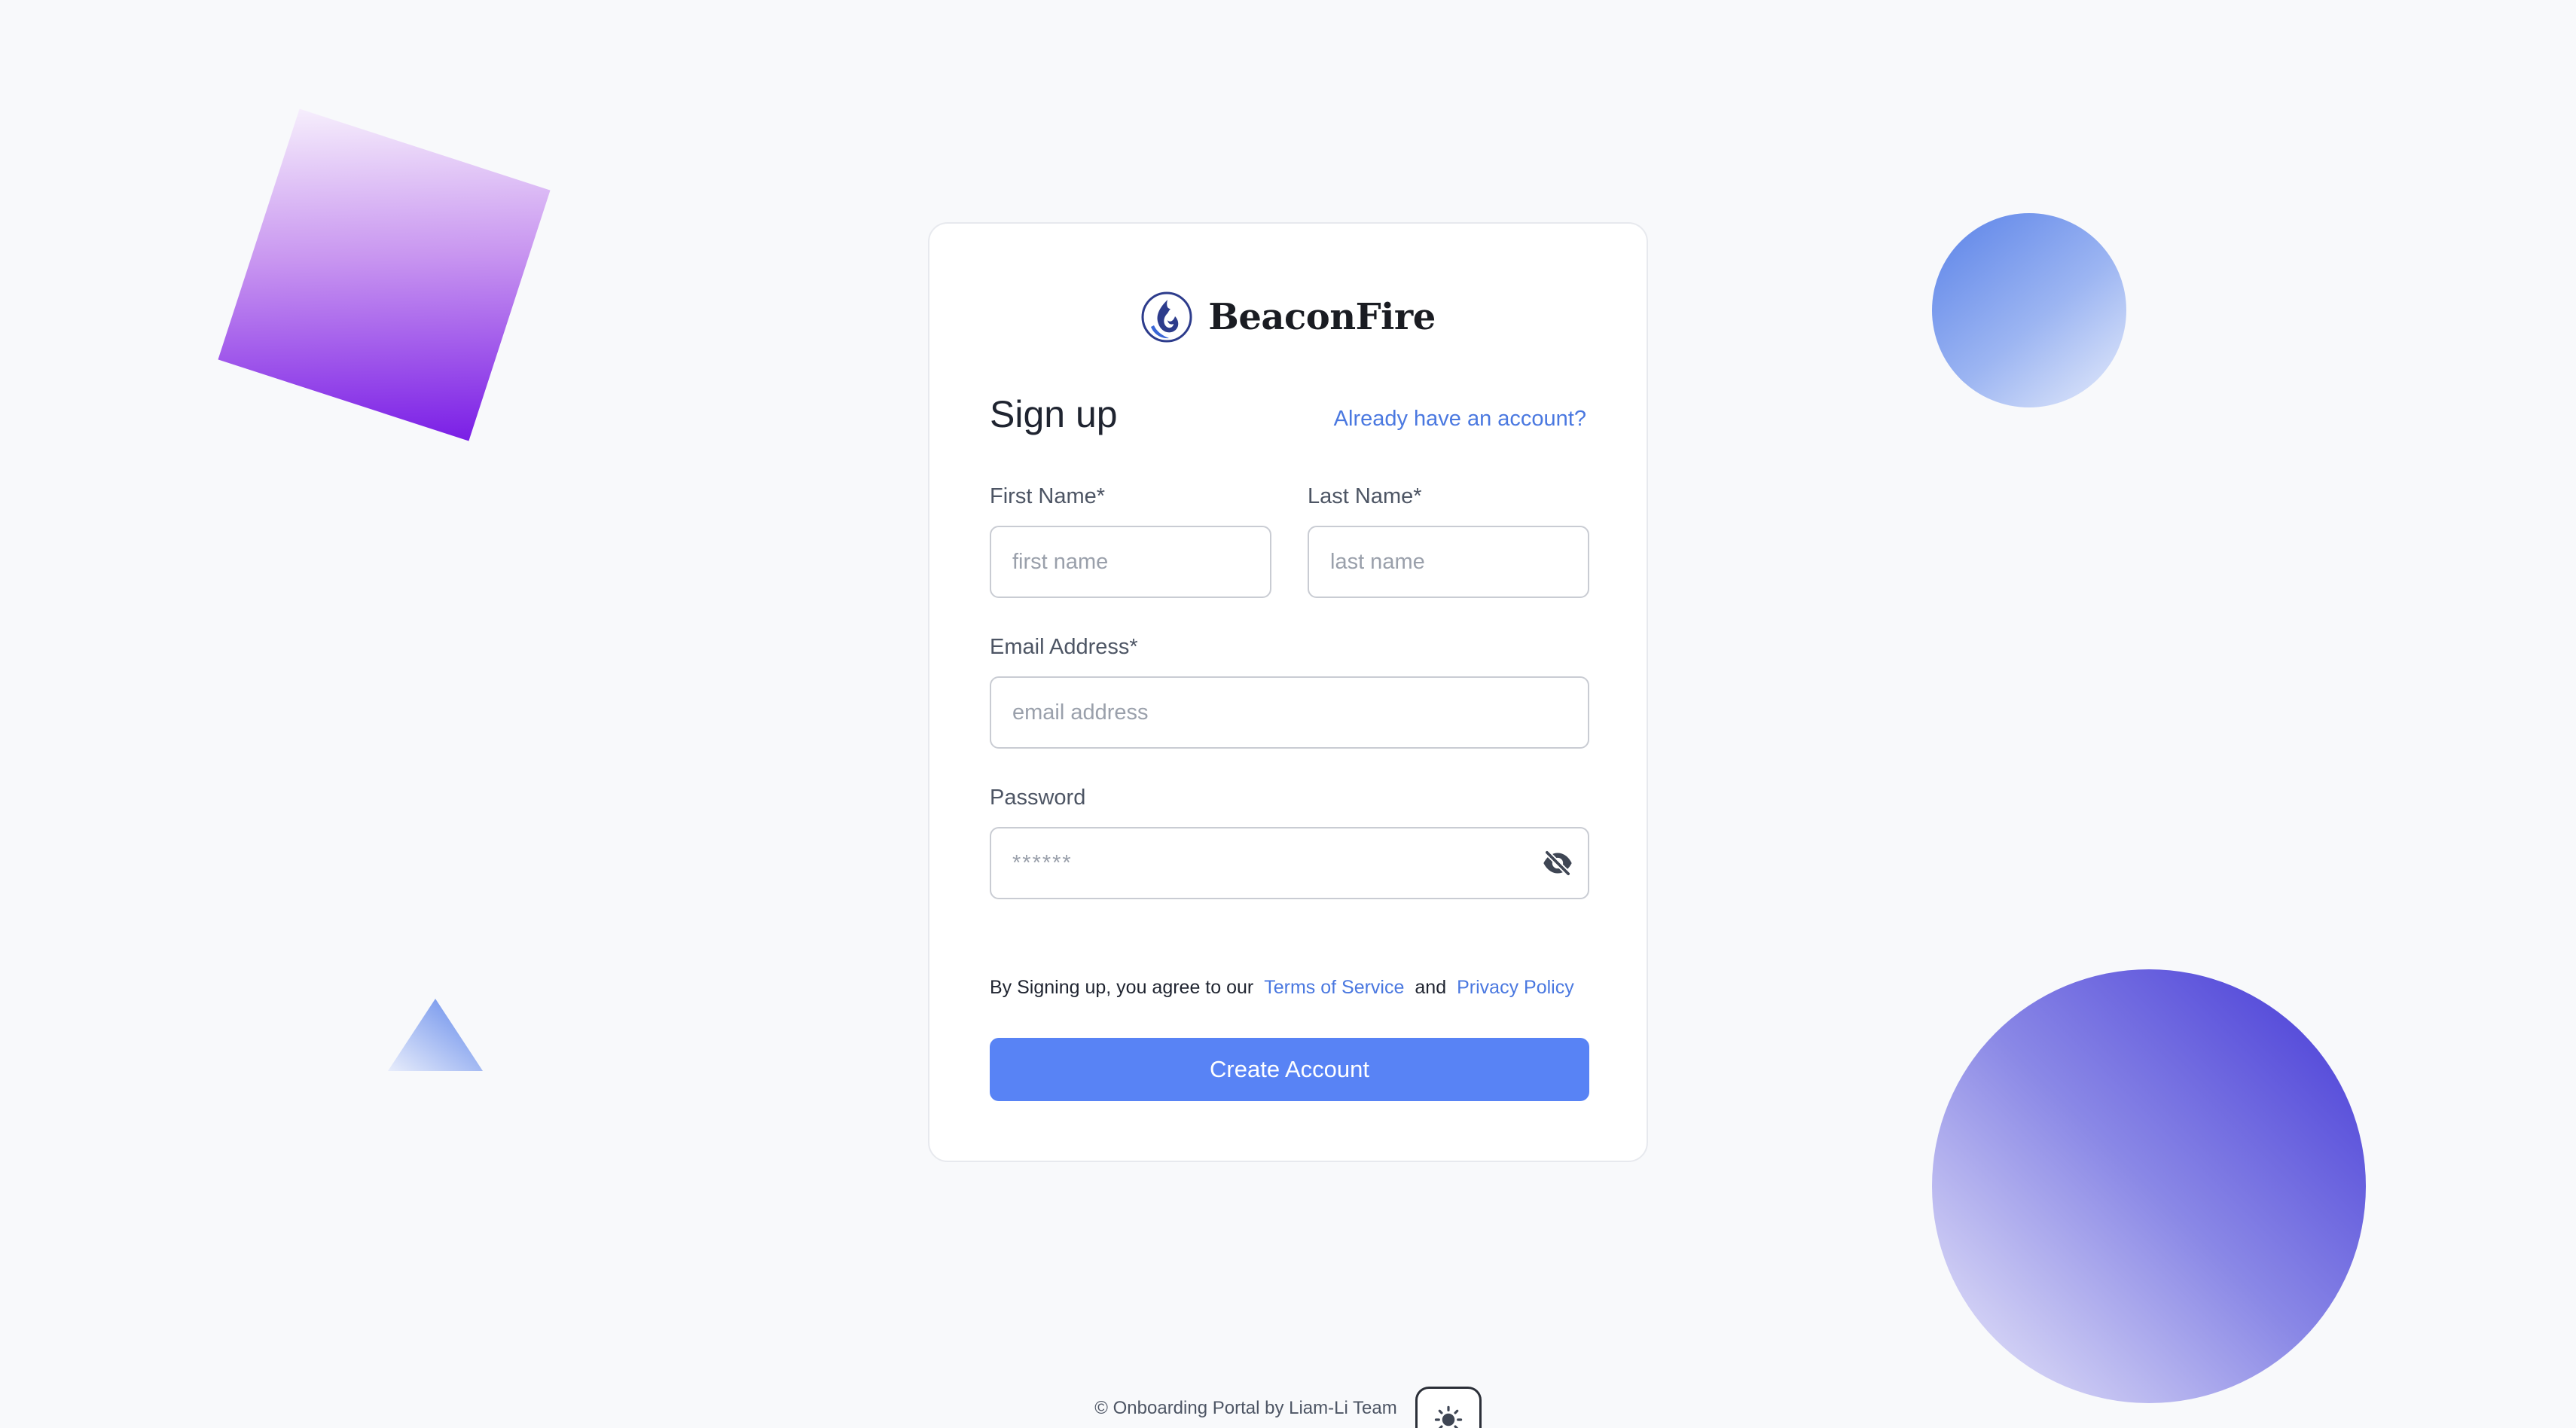  What do you see at coordinates (2149, 1186) in the screenshot?
I see `decorative-circle-large` at bounding box center [2149, 1186].